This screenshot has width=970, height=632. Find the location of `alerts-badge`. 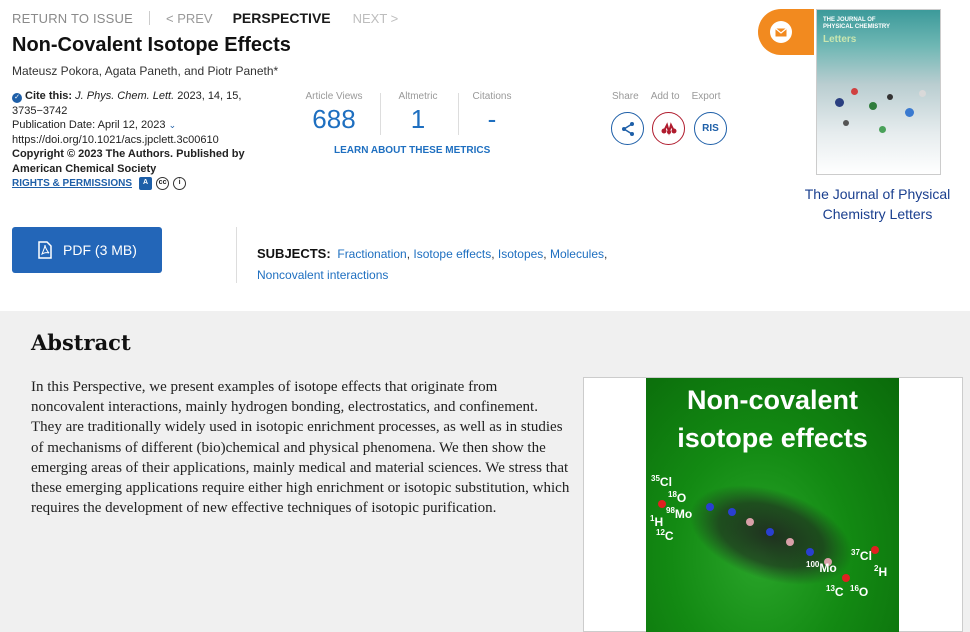

alerts-badge is located at coordinates (786, 32).